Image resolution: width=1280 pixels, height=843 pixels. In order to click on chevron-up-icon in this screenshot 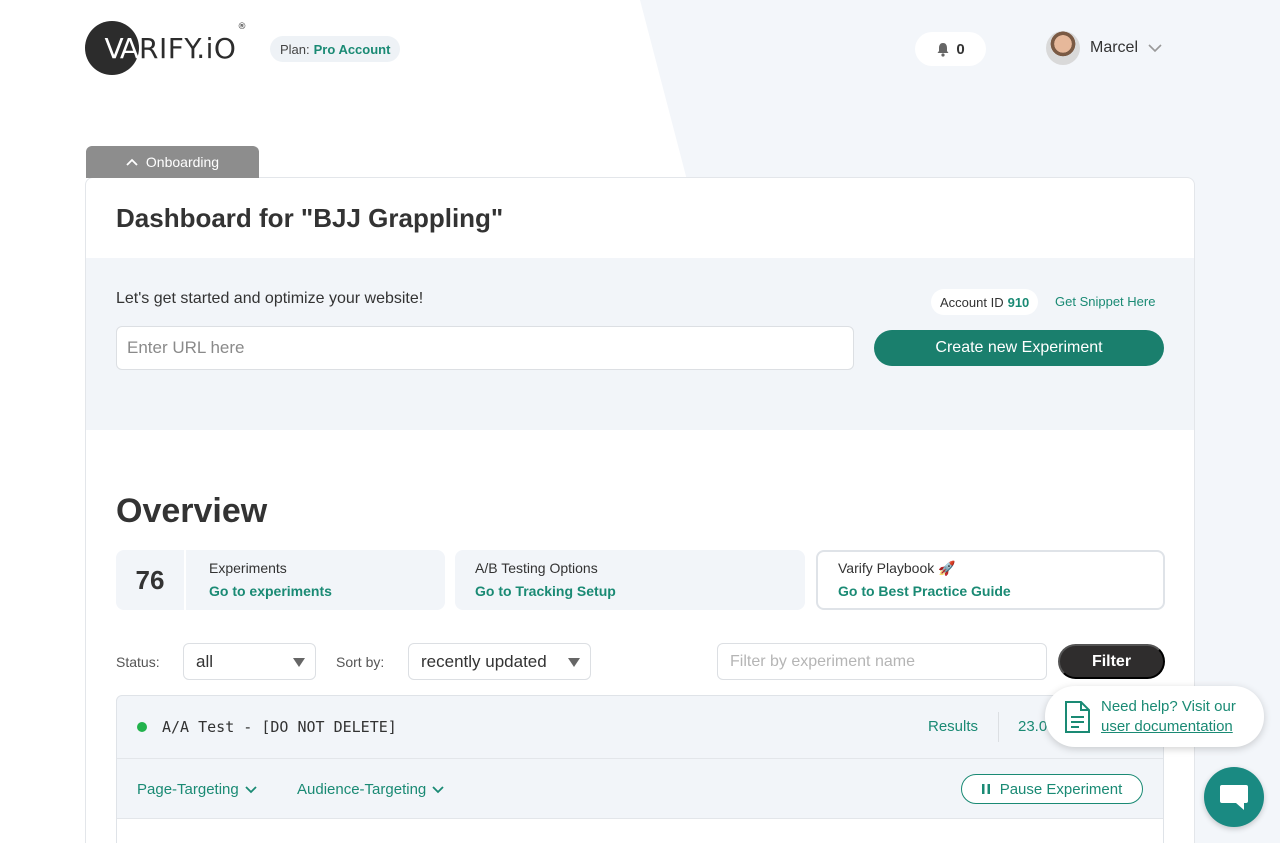, I will do `click(132, 162)`.